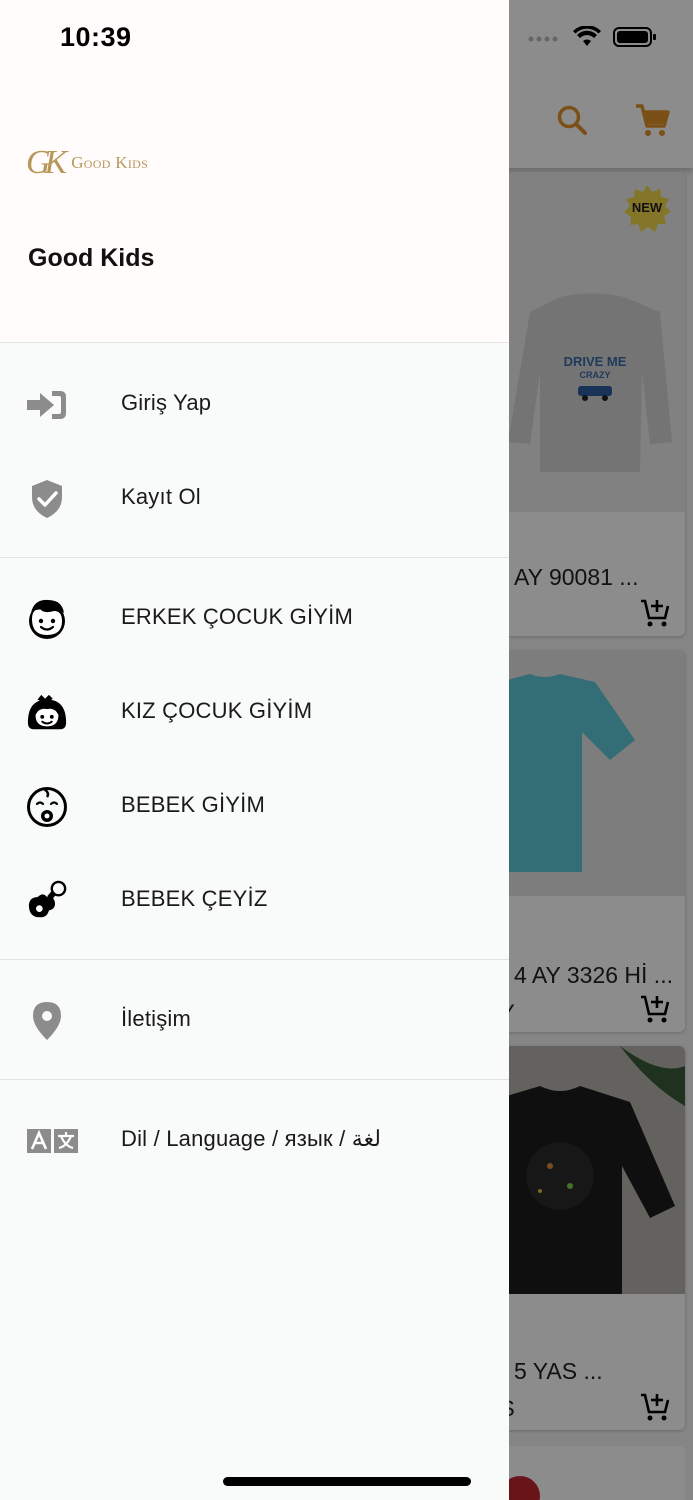  Describe the element at coordinates (47, 405) in the screenshot. I see `sign-in-icon` at that location.